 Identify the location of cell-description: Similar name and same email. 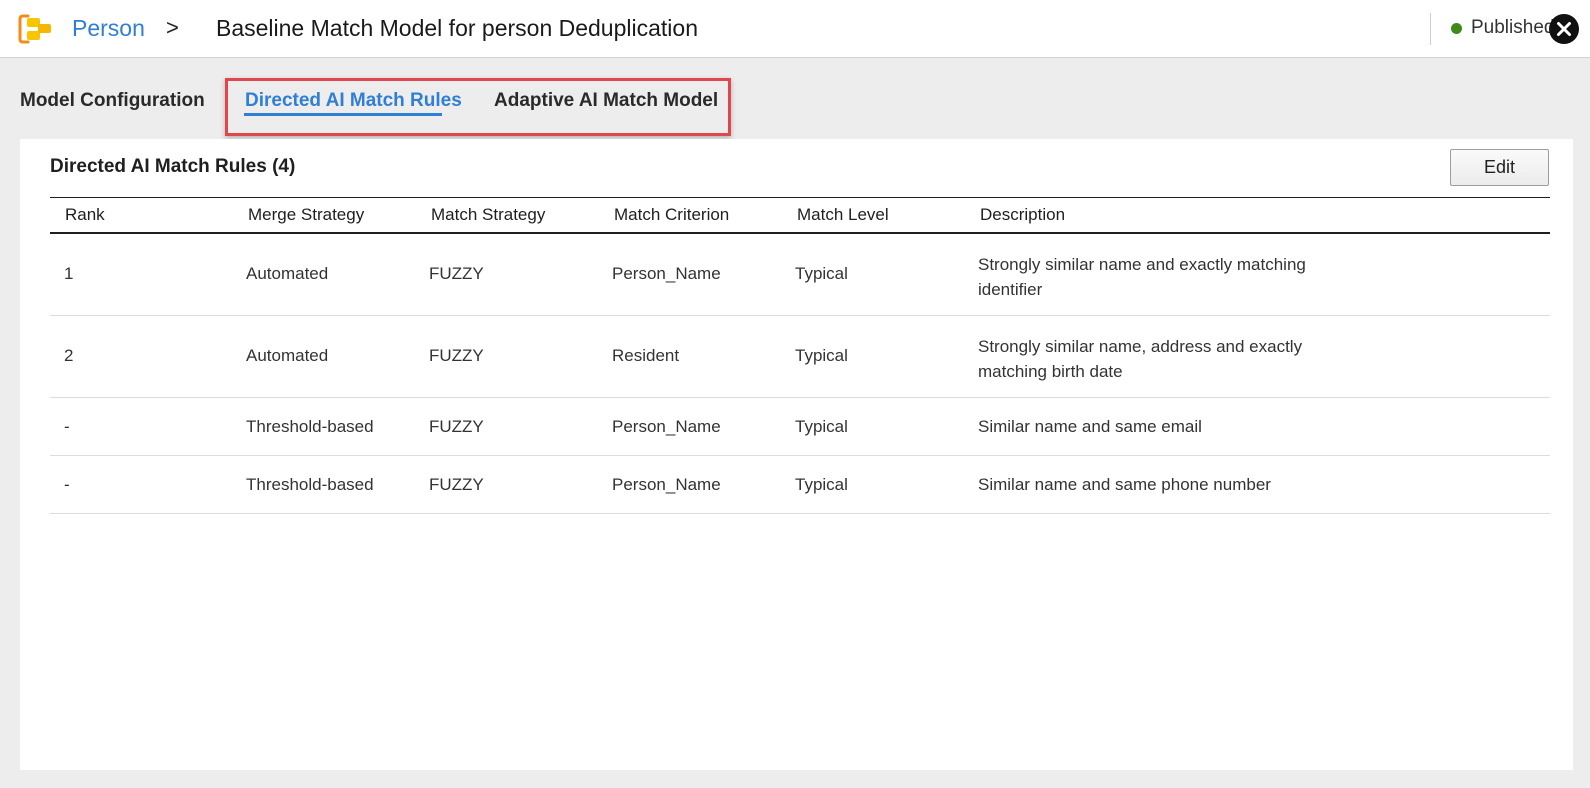
(1090, 426).